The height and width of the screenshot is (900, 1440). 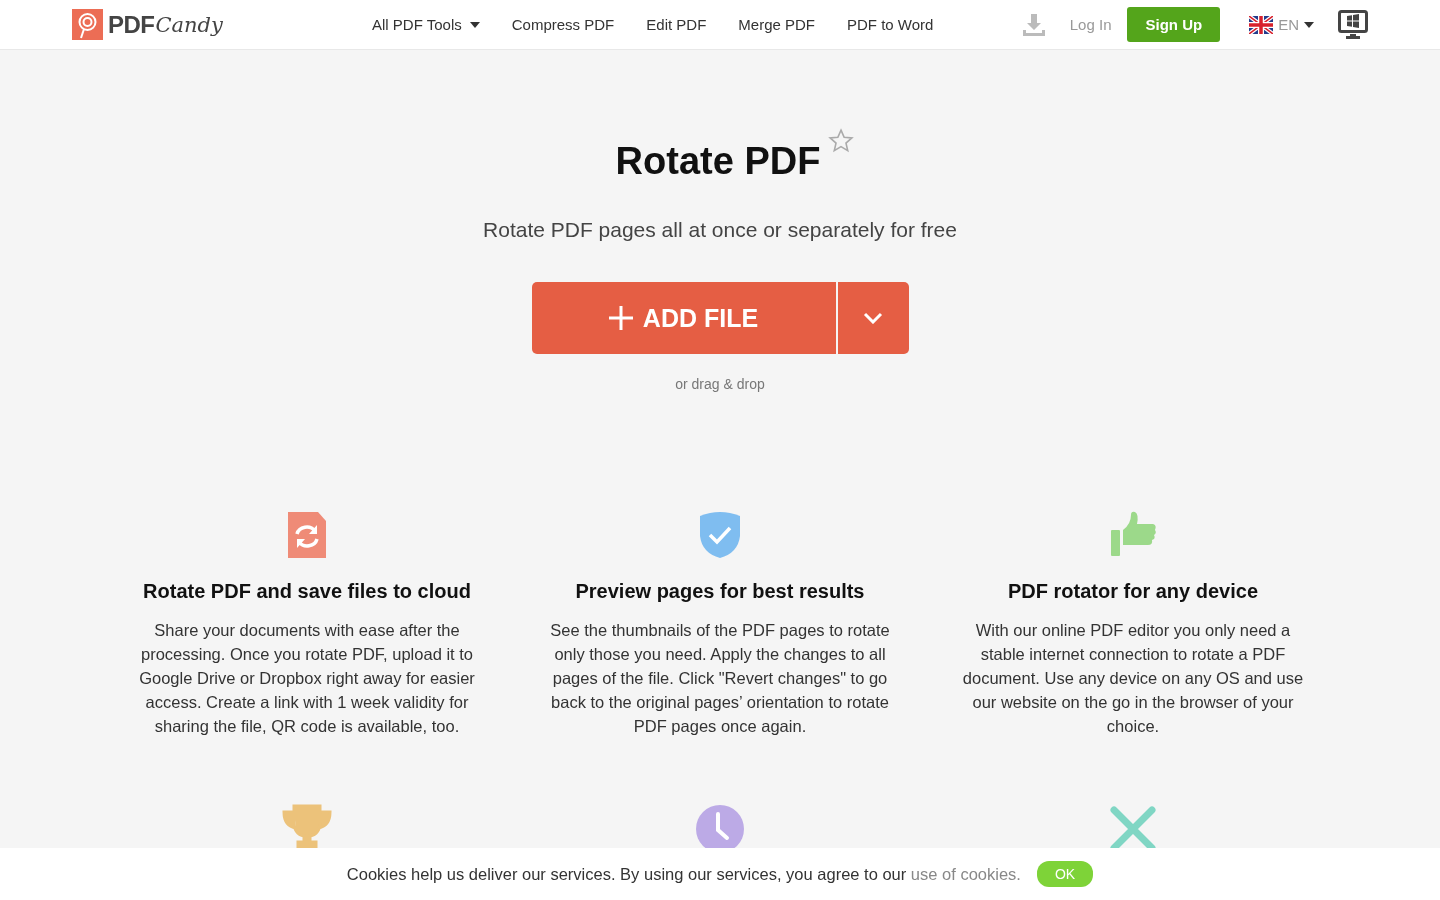 What do you see at coordinates (1033, 24) in the screenshot?
I see `download-icon` at bounding box center [1033, 24].